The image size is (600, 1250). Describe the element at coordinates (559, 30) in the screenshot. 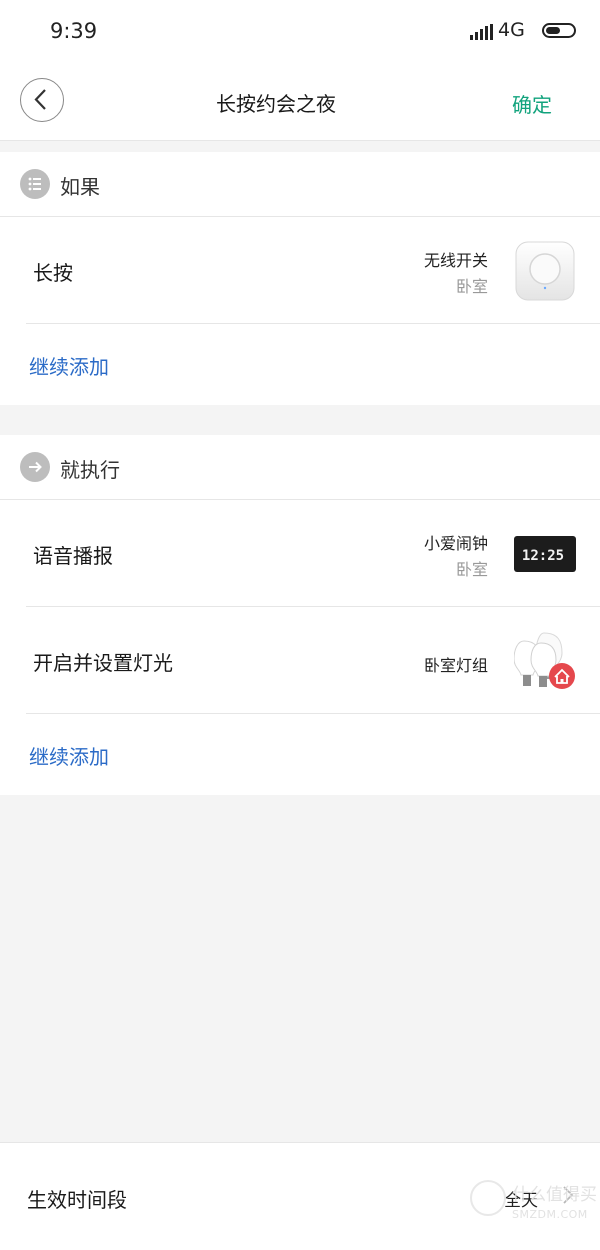

I see `battery-icon` at that location.